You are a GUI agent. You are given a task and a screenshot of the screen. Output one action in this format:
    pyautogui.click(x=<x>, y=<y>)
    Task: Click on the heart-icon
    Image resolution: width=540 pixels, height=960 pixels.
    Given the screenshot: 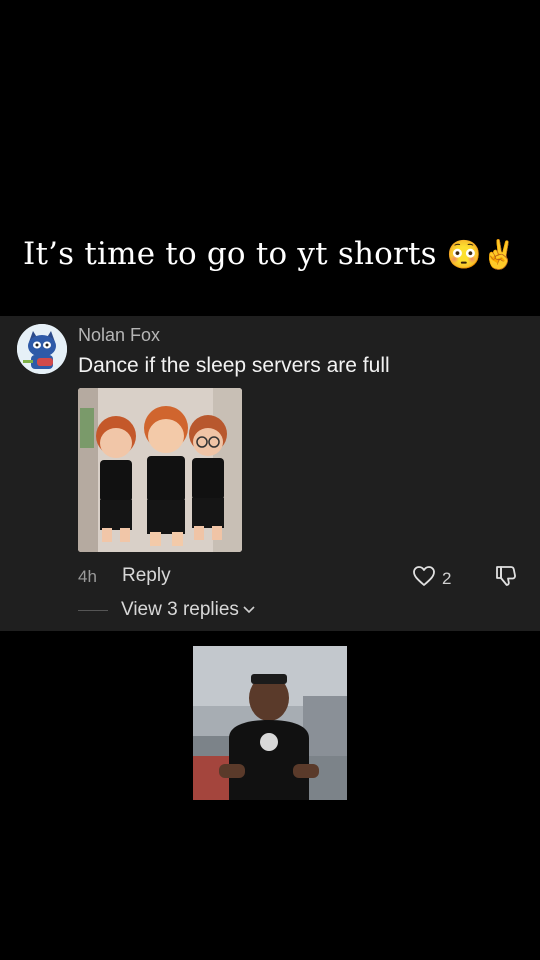 What is the action you would take?
    pyautogui.click(x=424, y=578)
    